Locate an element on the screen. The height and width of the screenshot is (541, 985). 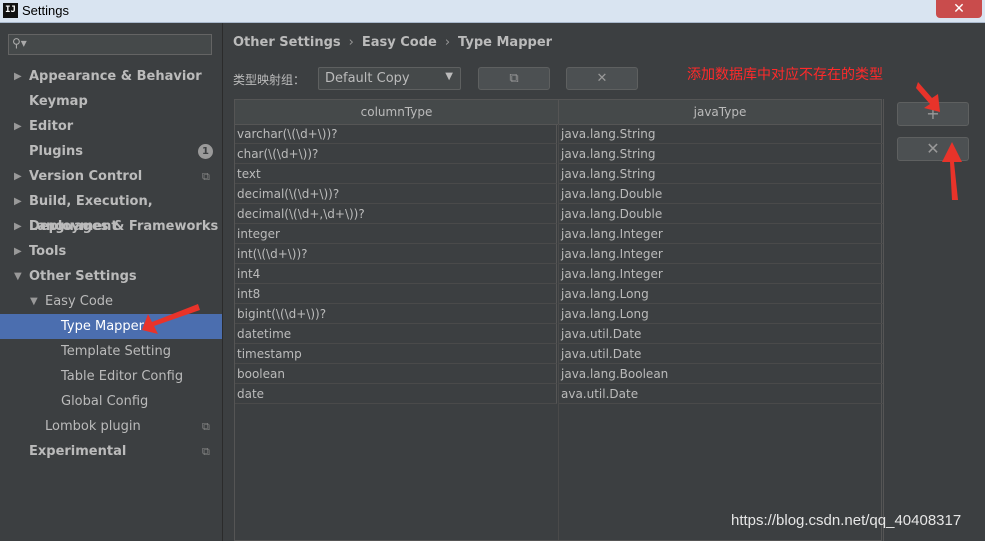
sidebar-item-lombok-plugin: Lombok plugin ⧉ is located at coordinates (111, 426).